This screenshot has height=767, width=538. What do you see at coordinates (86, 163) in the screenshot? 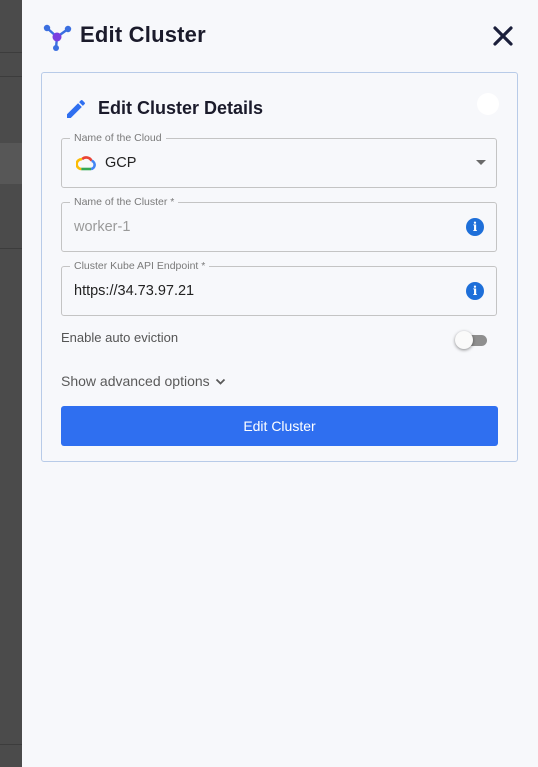
I see `google-cloud-icon` at bounding box center [86, 163].